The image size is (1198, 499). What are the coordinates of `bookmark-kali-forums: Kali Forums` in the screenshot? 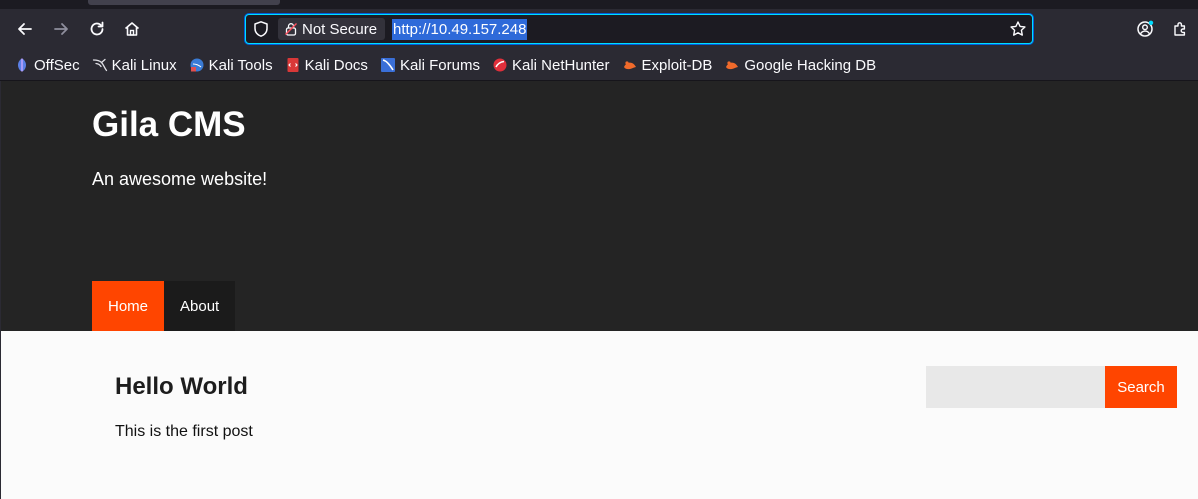 It's located at (430, 65).